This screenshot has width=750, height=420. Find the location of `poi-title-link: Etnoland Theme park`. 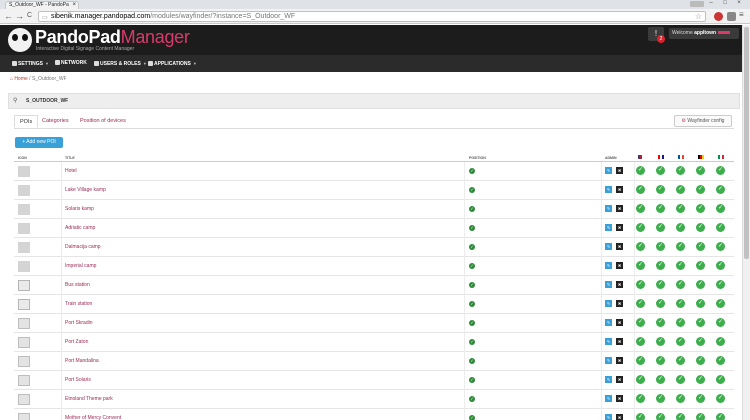

poi-title-link: Etnoland Theme park is located at coordinates (89, 399).